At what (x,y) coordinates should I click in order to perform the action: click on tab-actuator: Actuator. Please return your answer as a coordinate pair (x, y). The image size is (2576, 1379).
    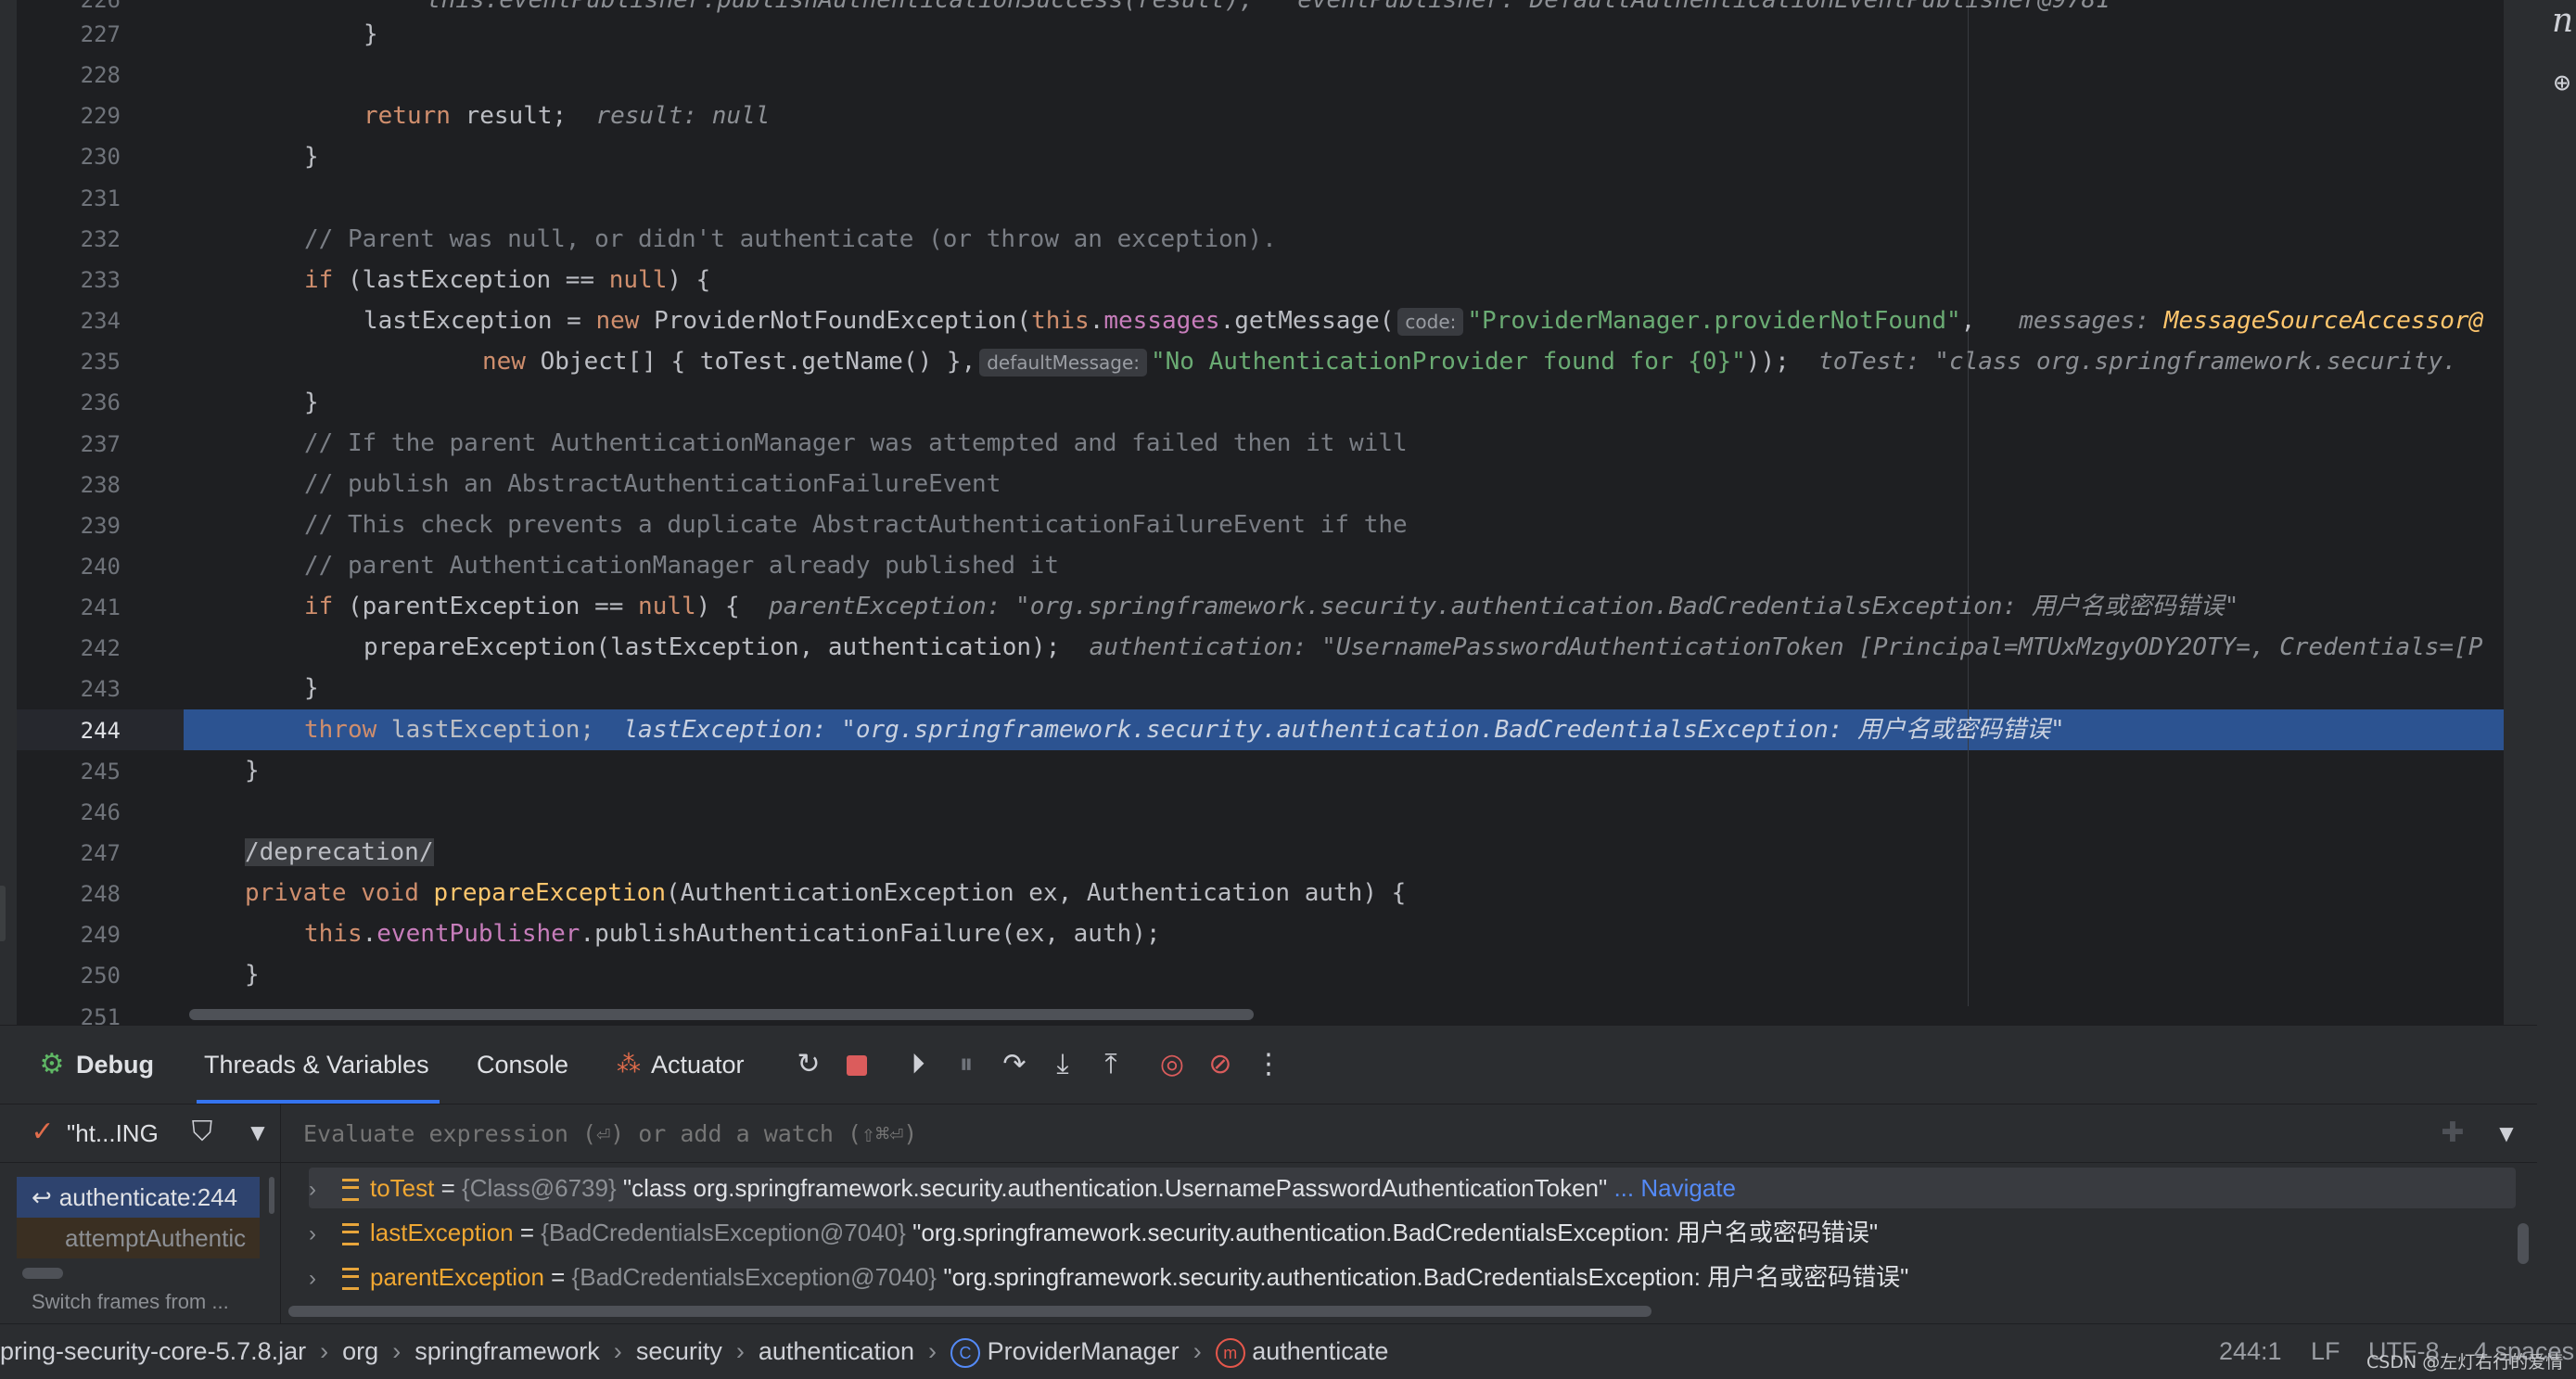
    Looking at the image, I should click on (698, 1065).